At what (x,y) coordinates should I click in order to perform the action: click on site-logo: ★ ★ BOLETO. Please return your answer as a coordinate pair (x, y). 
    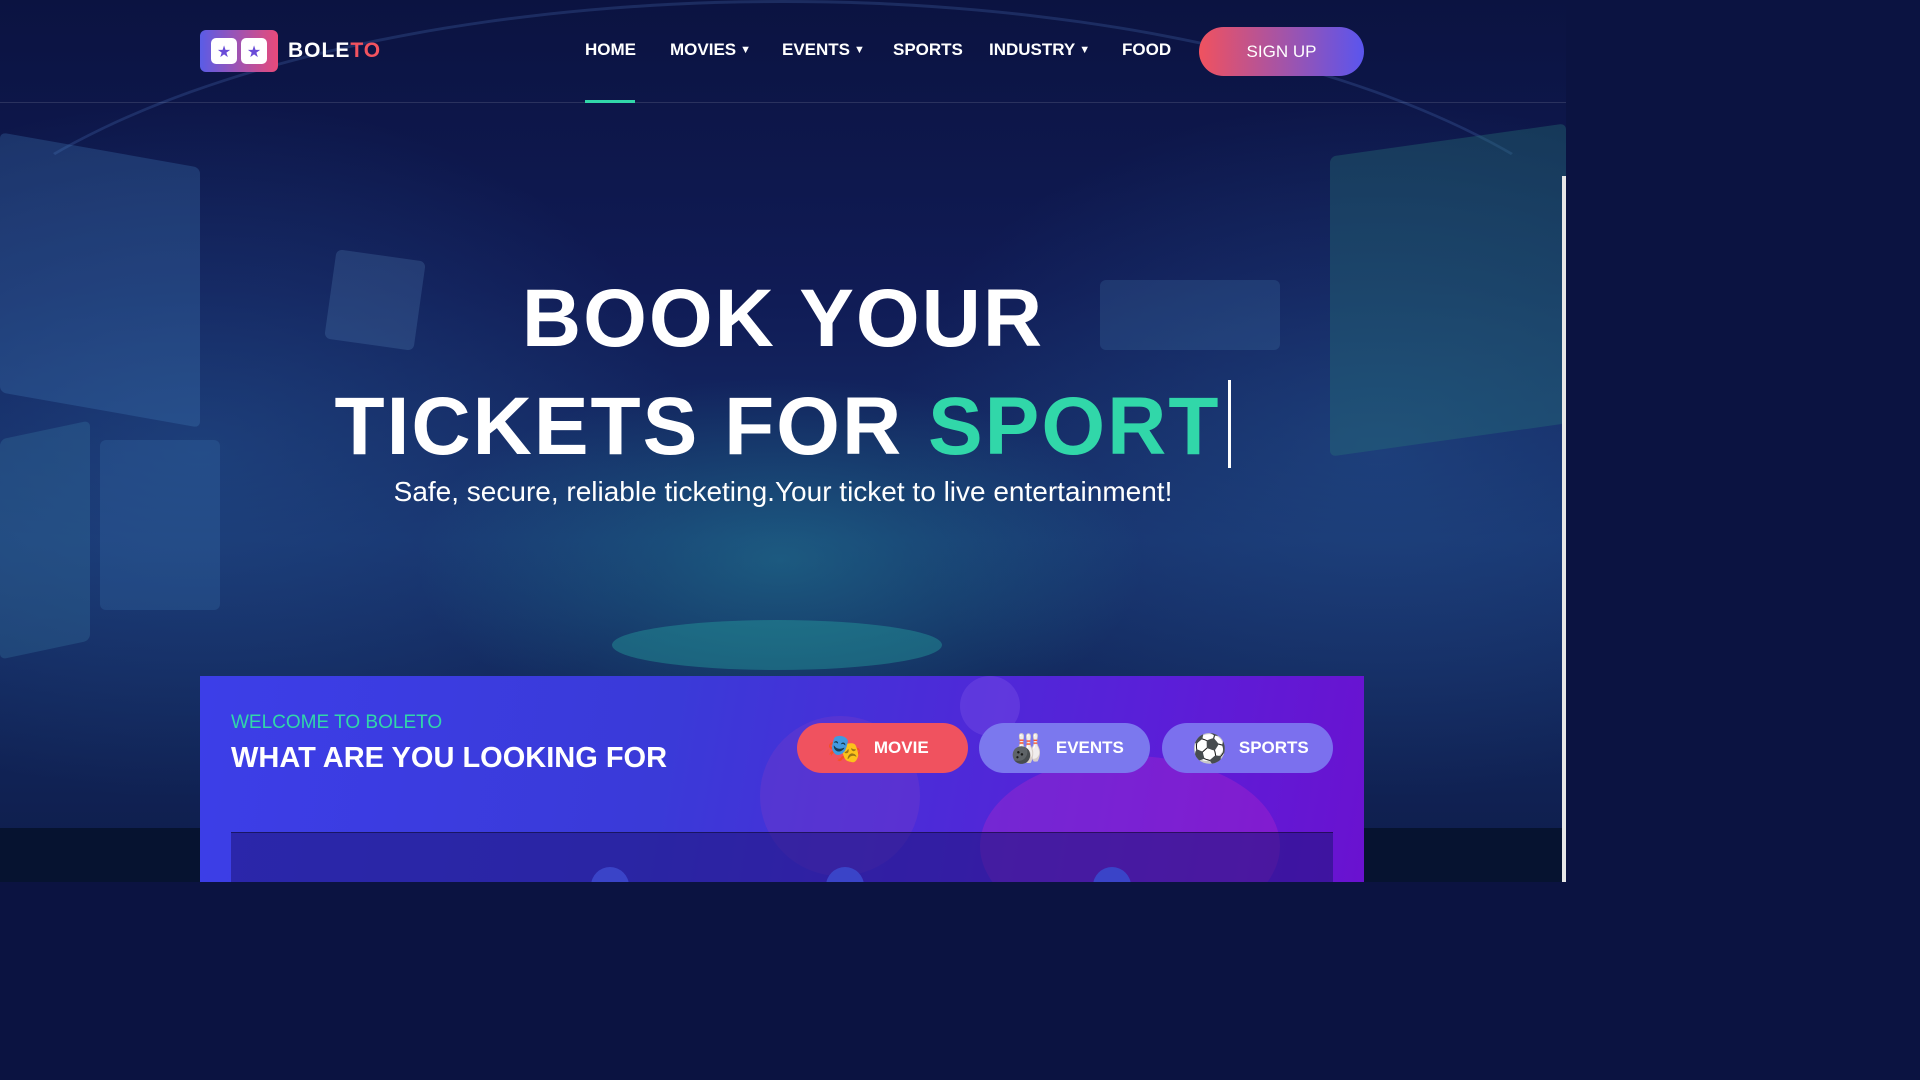
    Looking at the image, I should click on (290, 51).